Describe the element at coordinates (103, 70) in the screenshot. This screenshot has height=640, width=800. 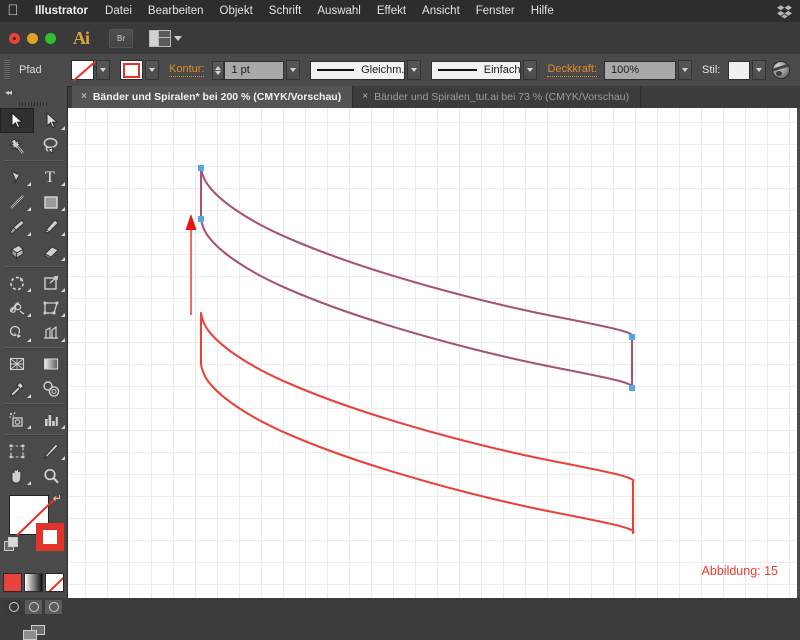
I see `fill-swatch-dropdown` at that location.